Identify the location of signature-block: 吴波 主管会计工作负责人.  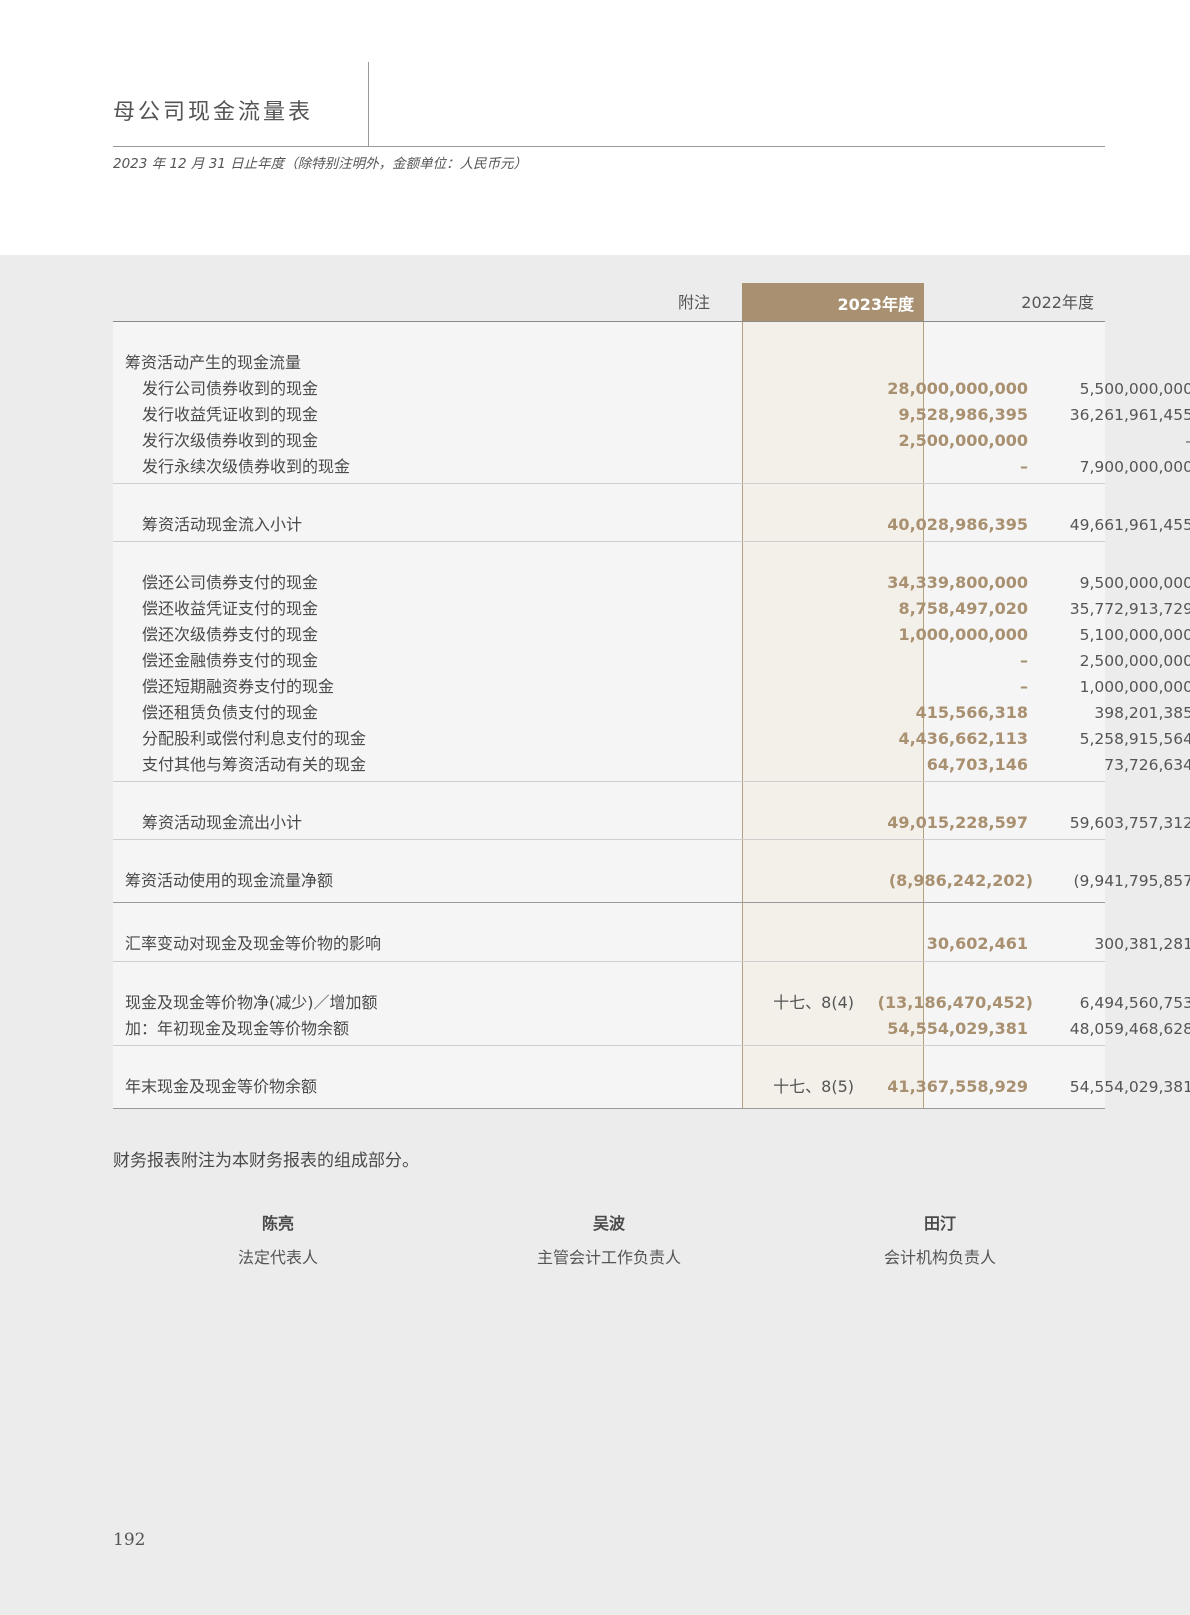
(609, 1239).